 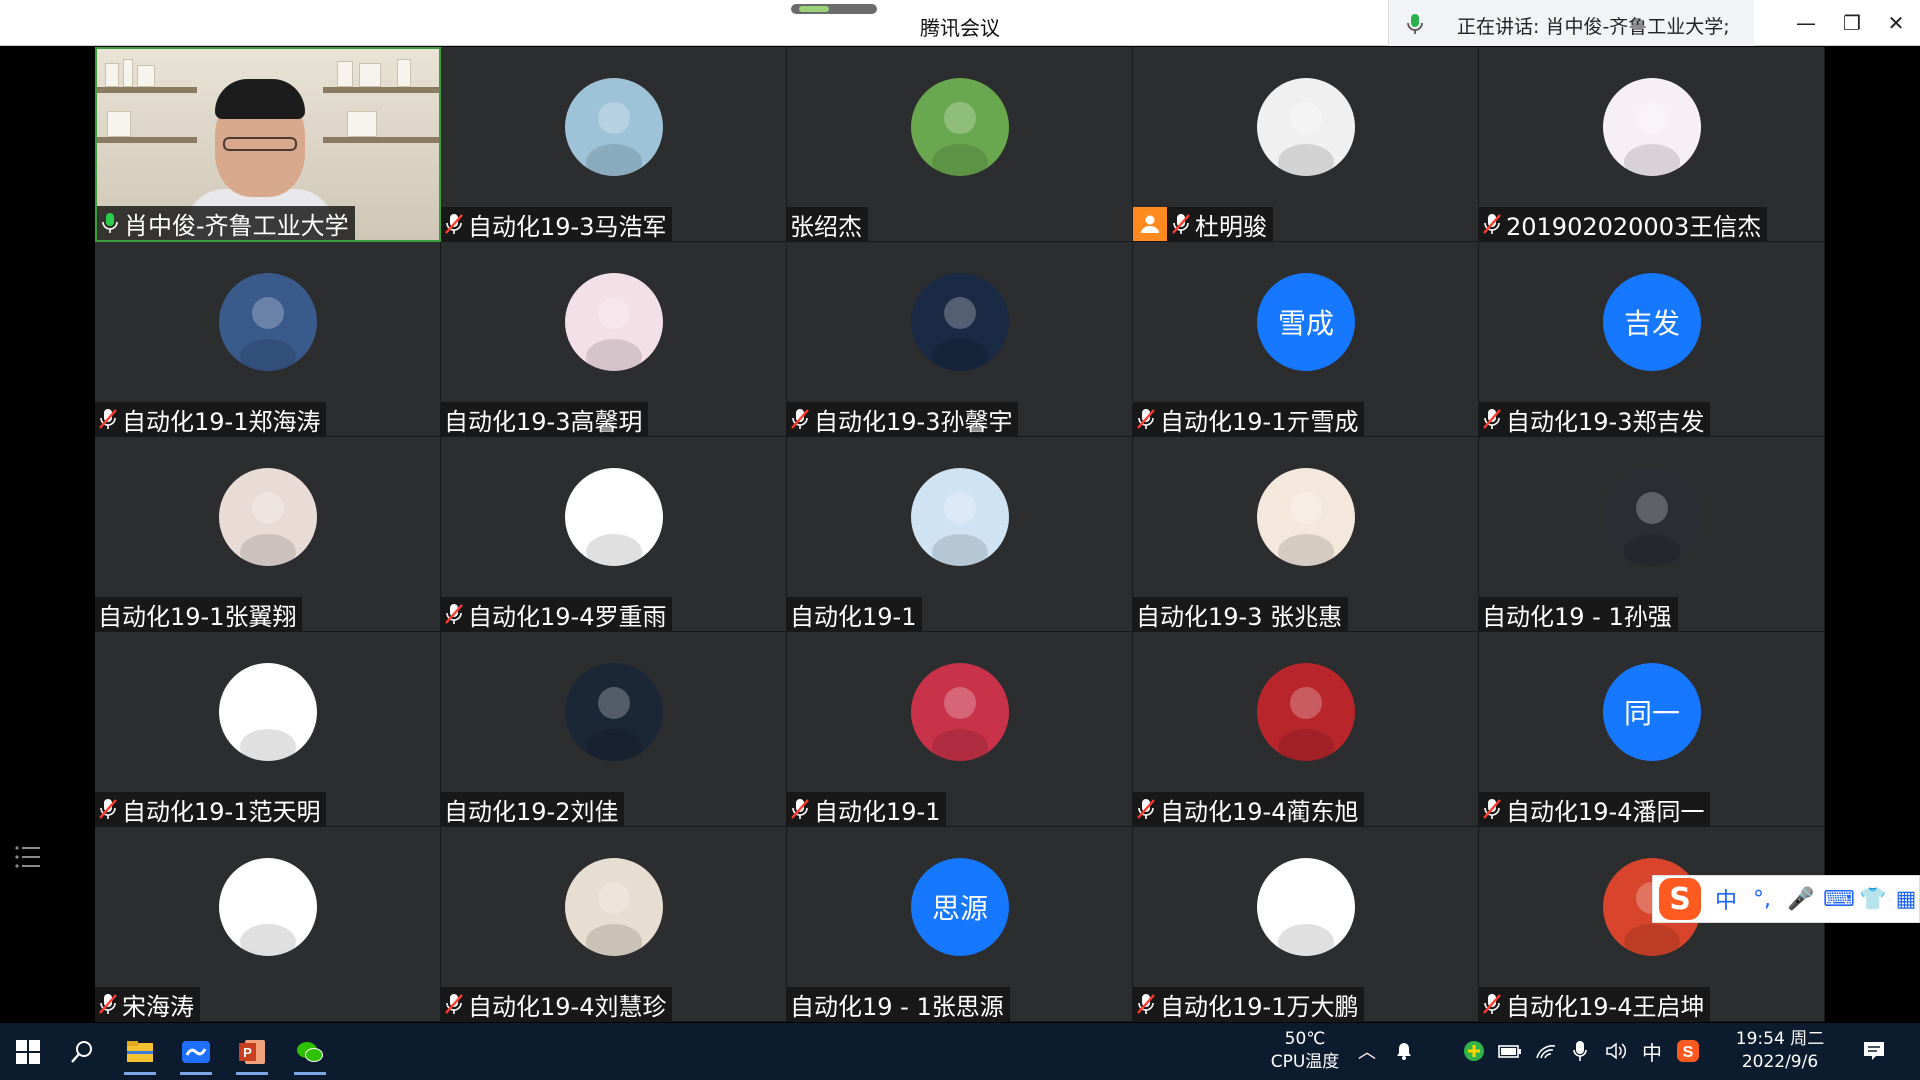 What do you see at coordinates (1474, 1051) in the screenshot?
I see `security-app-icon` at bounding box center [1474, 1051].